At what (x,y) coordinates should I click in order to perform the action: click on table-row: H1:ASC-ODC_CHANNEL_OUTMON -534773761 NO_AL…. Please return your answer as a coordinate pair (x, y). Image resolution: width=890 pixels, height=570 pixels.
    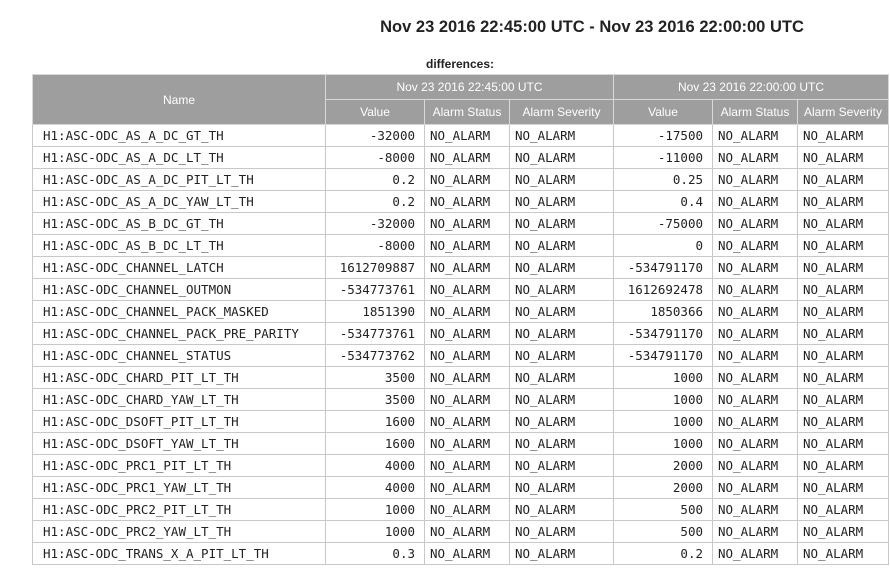
    Looking at the image, I should click on (460, 289).